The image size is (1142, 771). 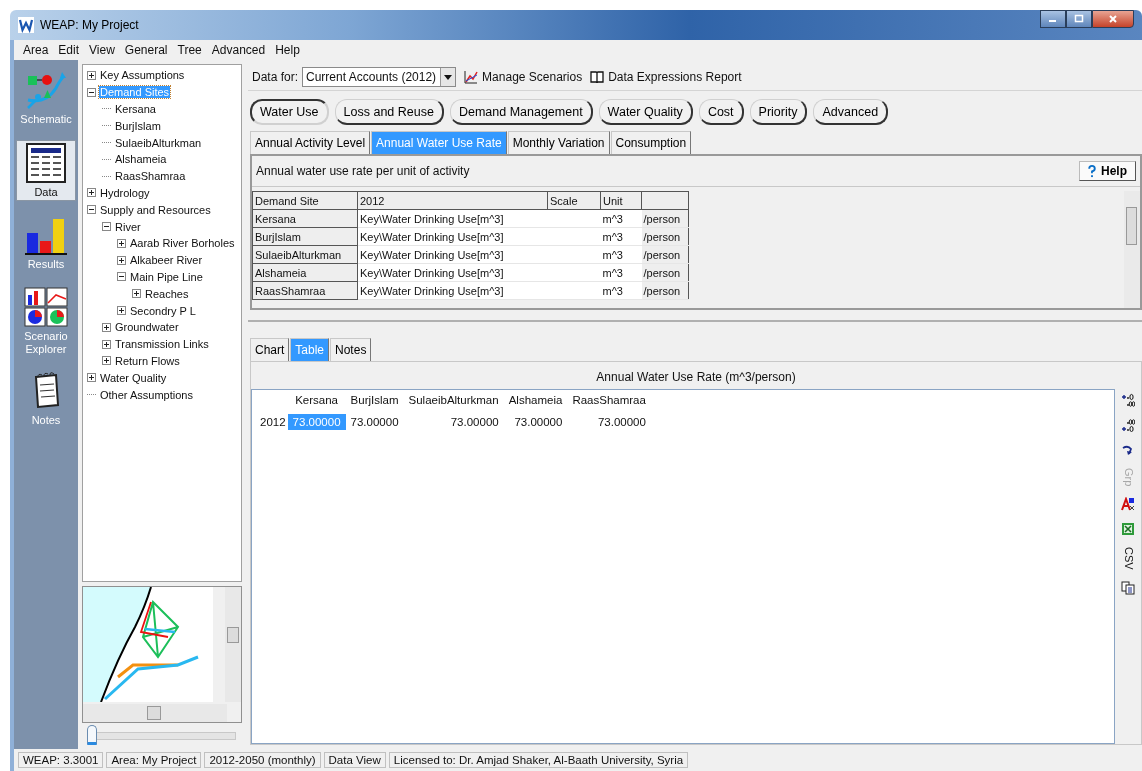 What do you see at coordinates (92, 735) in the screenshot?
I see `slider-thumb` at bounding box center [92, 735].